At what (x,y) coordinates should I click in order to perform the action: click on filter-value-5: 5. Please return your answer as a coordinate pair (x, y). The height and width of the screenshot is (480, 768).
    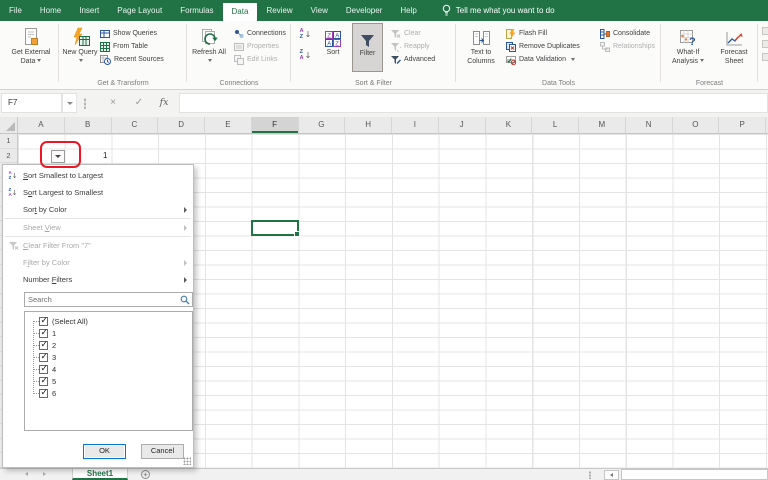
    Looking at the image, I should click on (108, 381).